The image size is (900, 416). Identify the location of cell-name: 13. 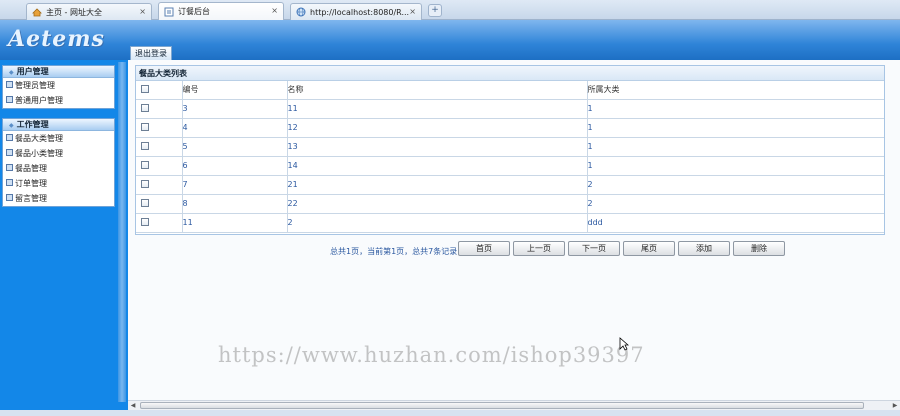
(436, 147).